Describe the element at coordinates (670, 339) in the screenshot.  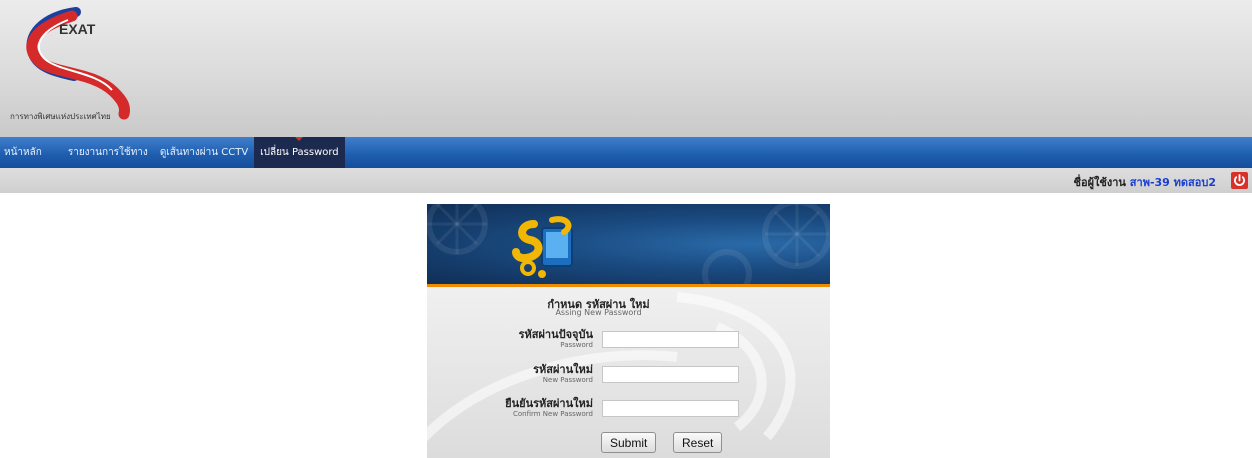
I see `current-password-input` at that location.